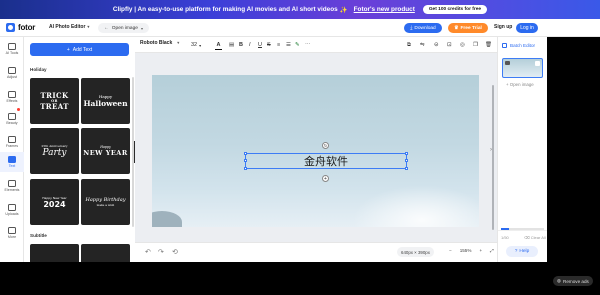  I want to click on arrow-left-icon: ←, so click(106, 28).